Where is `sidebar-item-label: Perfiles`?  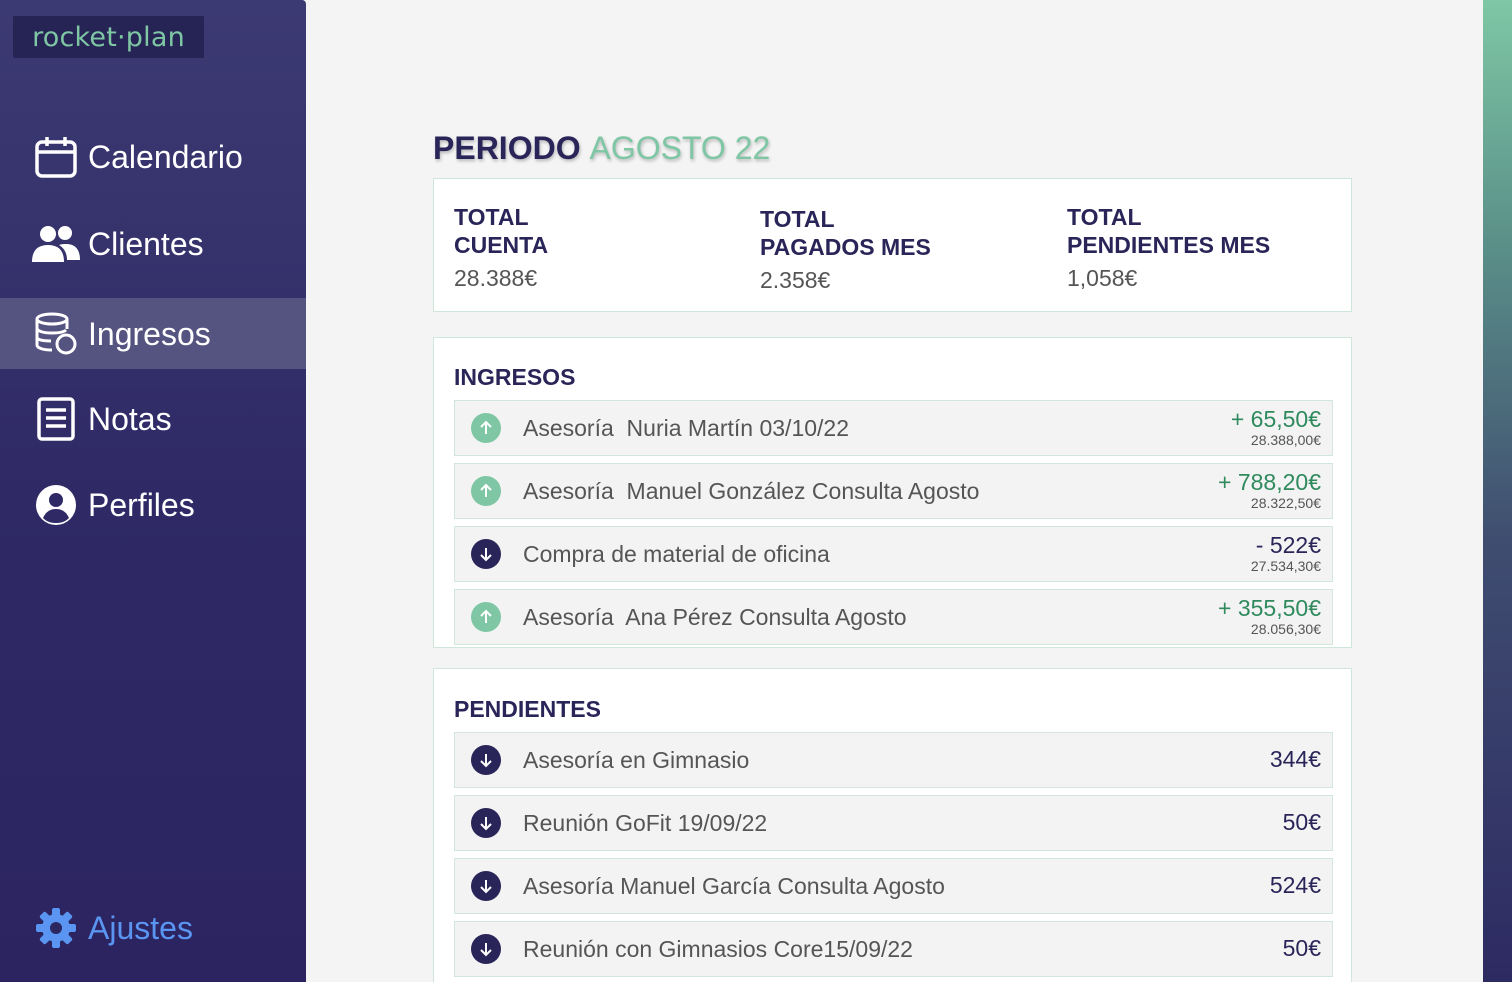 sidebar-item-label: Perfiles is located at coordinates (141, 504).